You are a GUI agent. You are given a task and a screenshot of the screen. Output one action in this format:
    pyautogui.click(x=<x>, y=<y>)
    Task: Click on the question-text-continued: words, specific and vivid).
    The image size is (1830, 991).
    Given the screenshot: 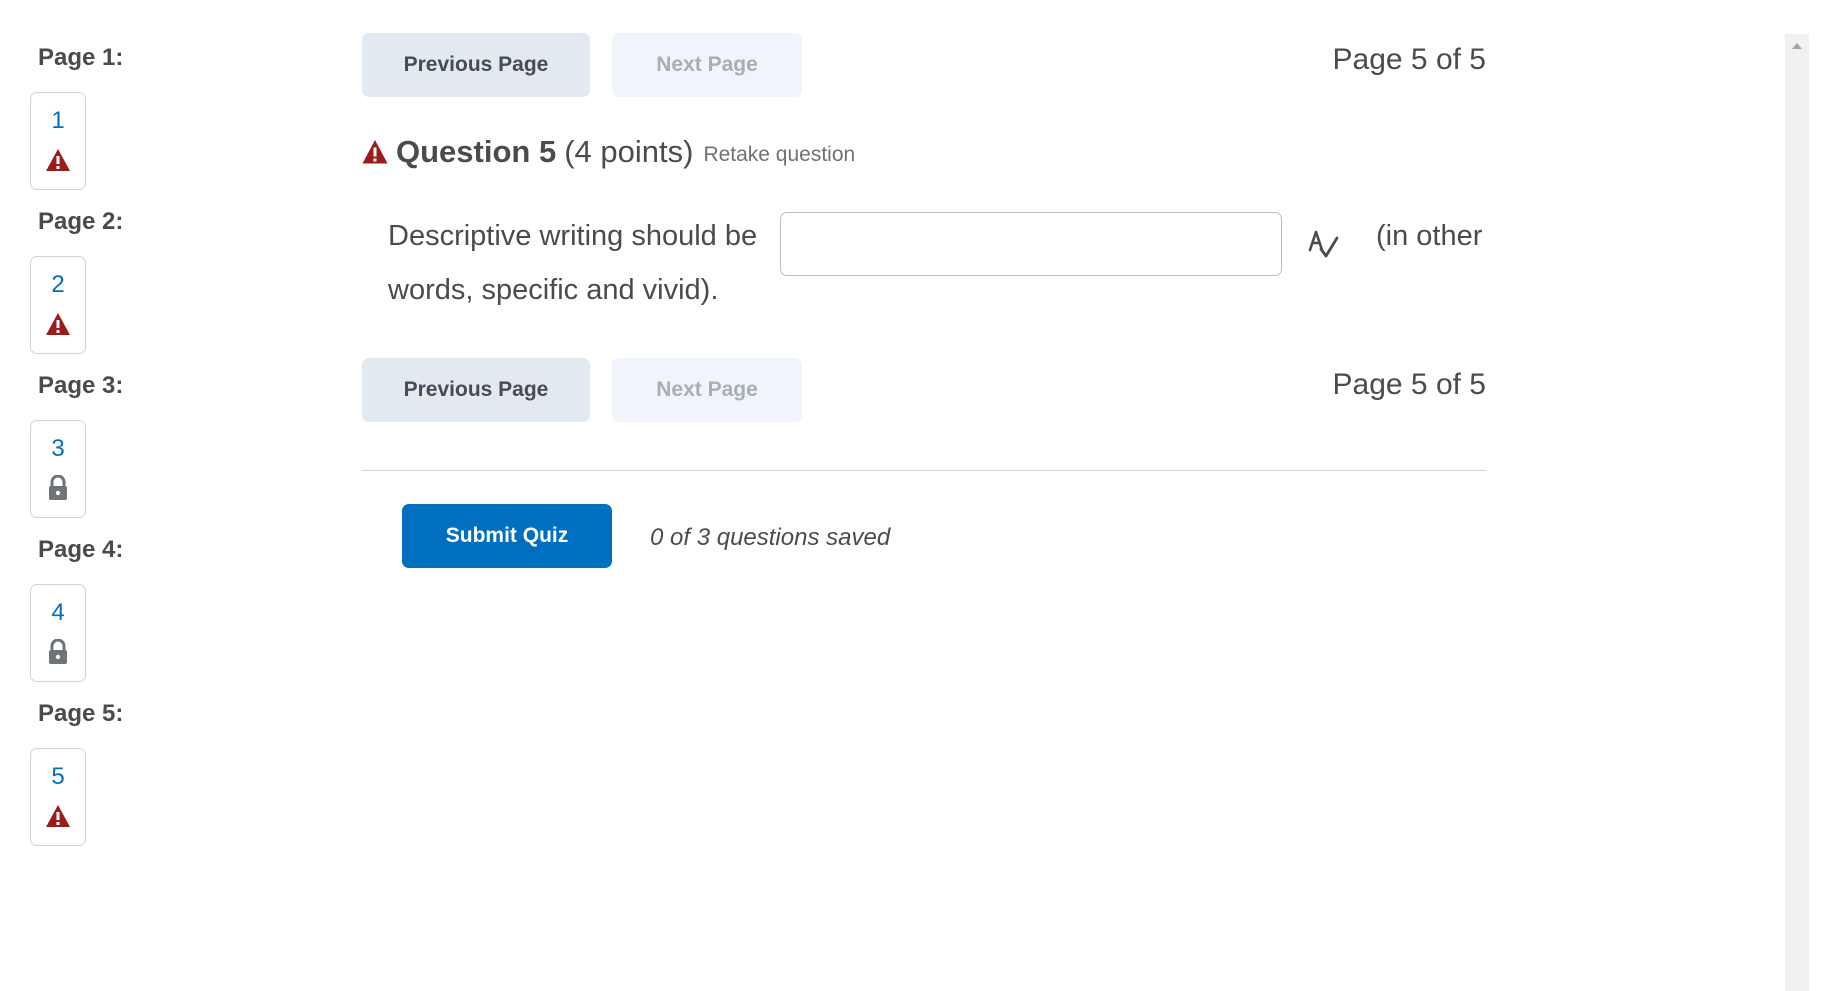 What is the action you would take?
    pyautogui.click(x=553, y=290)
    